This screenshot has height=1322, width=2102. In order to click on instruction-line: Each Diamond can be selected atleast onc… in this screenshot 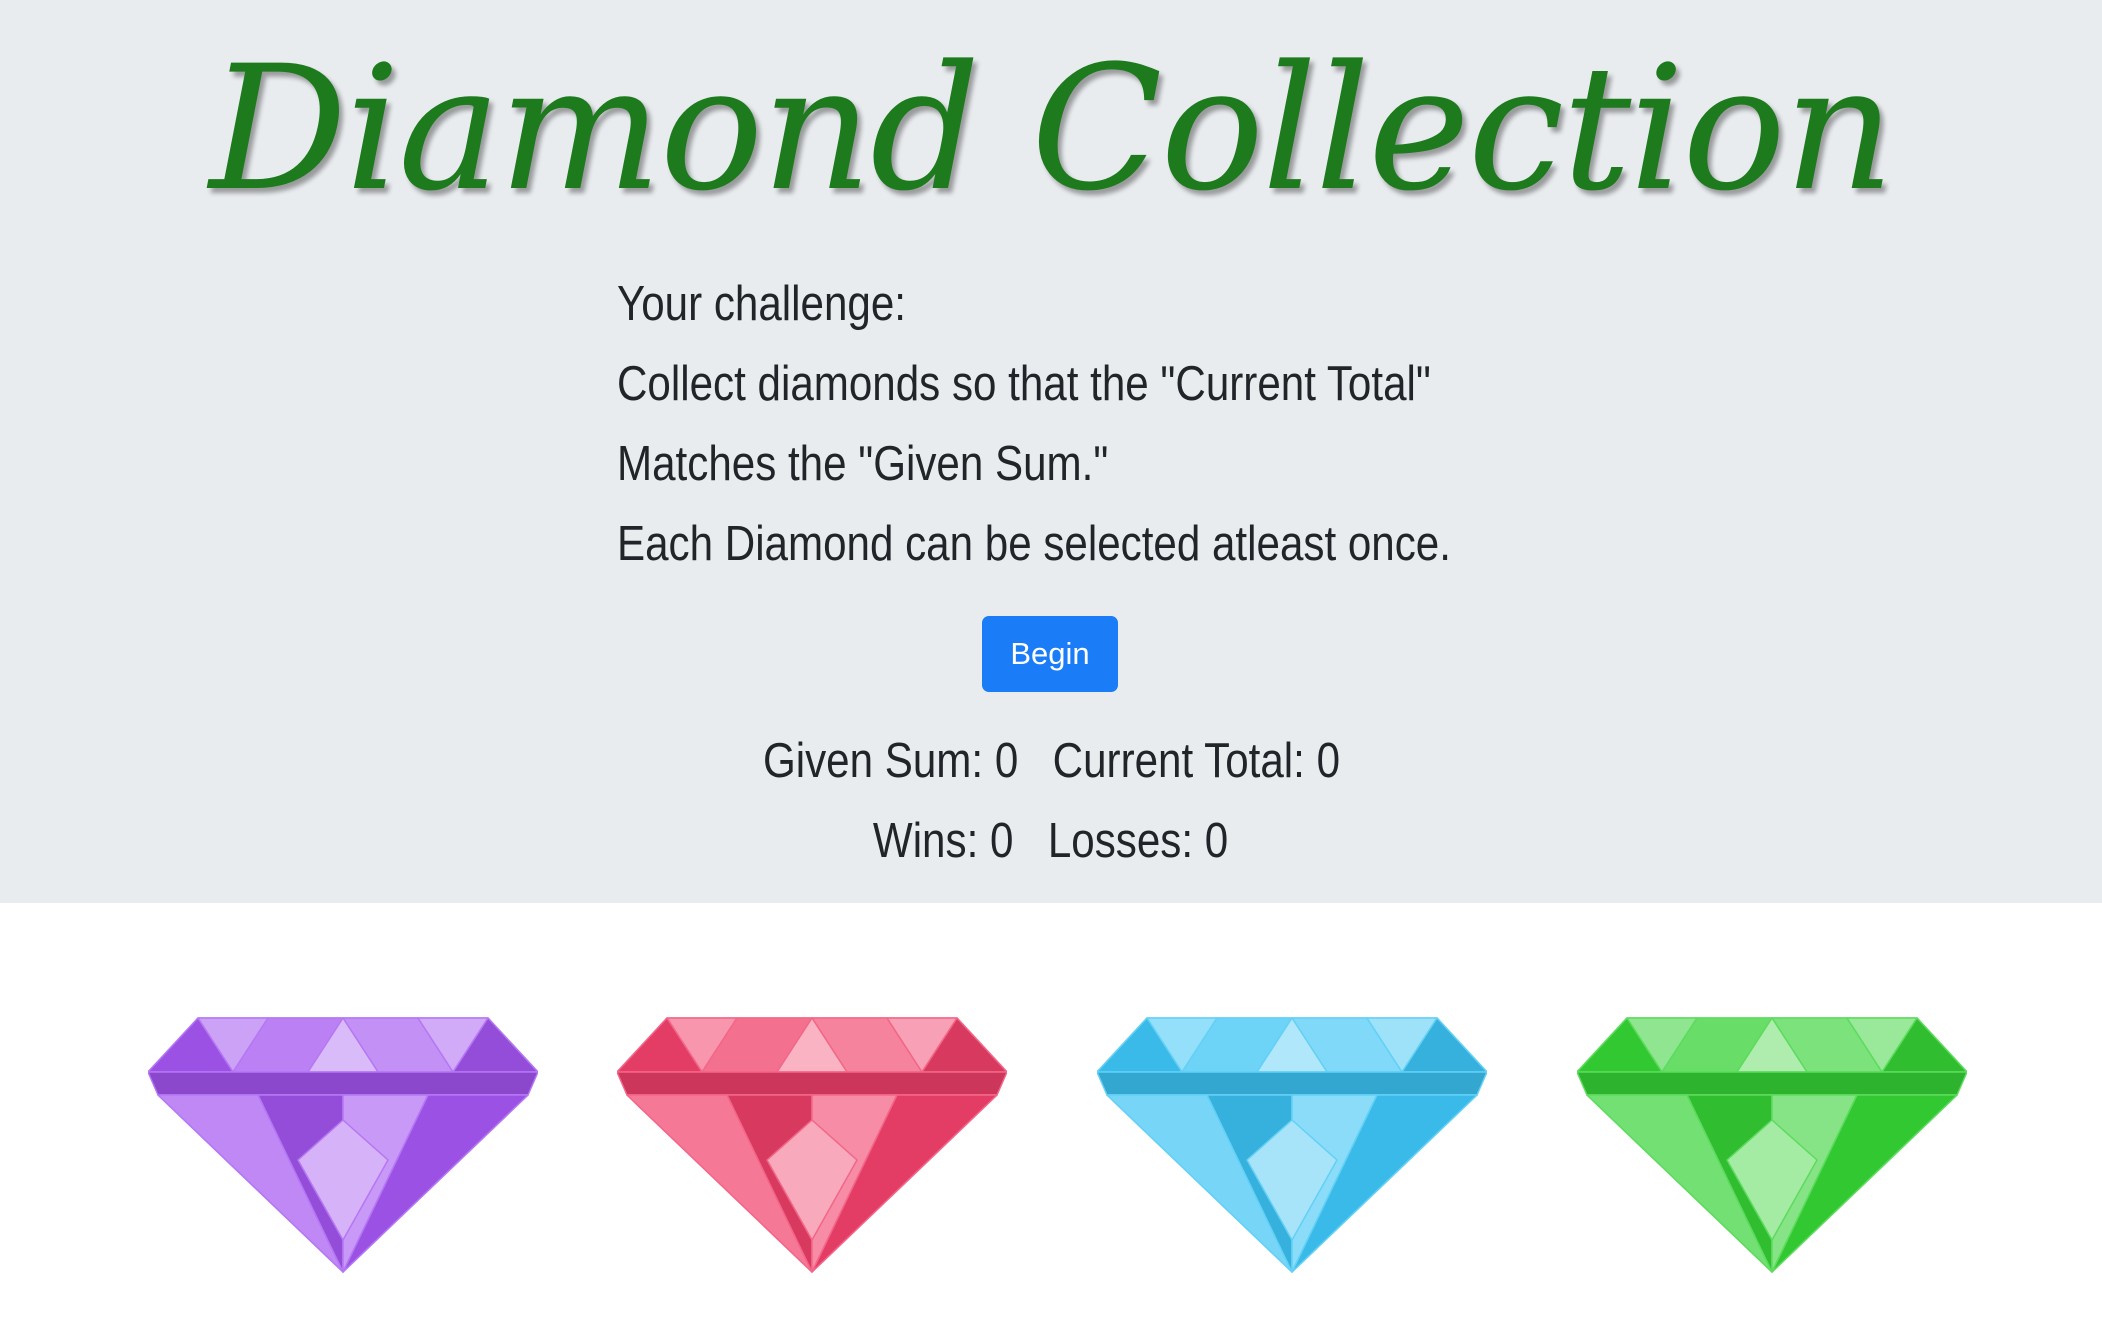, I will do `click(1034, 544)`.